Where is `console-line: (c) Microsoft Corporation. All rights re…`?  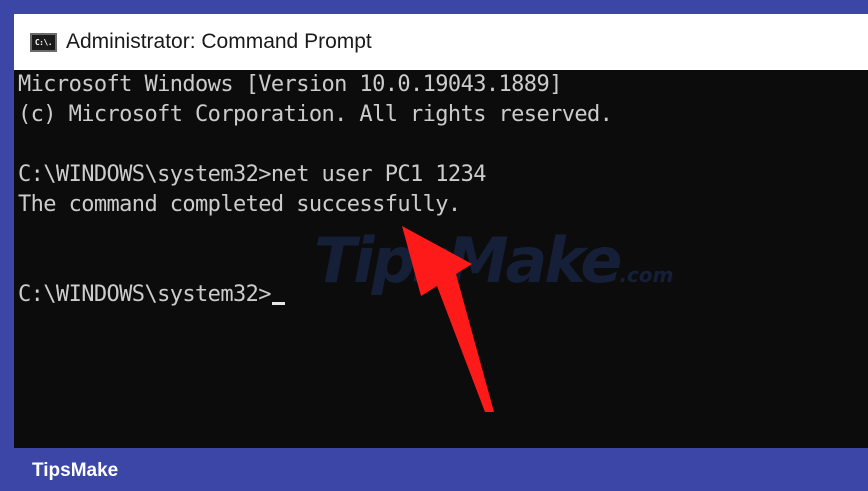
console-line: (c) Microsoft Corporation. All rights re… is located at coordinates (315, 114).